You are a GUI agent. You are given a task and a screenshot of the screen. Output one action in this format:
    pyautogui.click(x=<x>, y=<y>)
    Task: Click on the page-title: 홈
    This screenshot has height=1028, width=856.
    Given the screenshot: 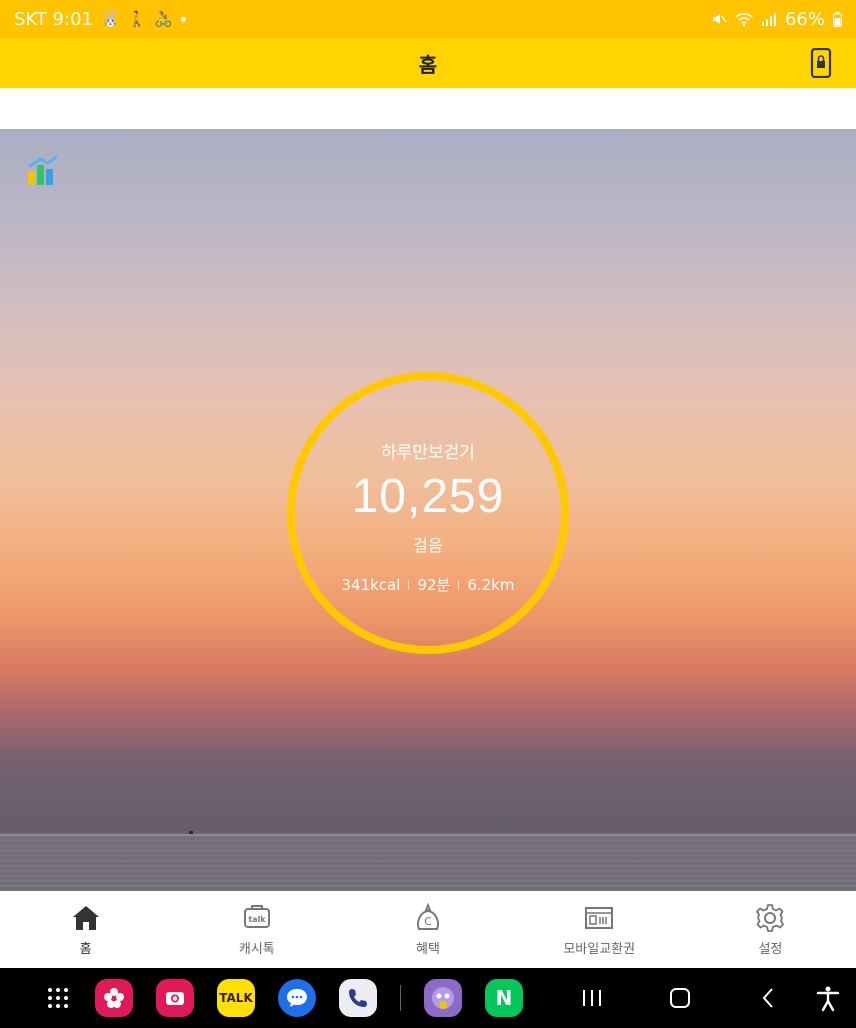 What is the action you would take?
    pyautogui.click(x=428, y=64)
    